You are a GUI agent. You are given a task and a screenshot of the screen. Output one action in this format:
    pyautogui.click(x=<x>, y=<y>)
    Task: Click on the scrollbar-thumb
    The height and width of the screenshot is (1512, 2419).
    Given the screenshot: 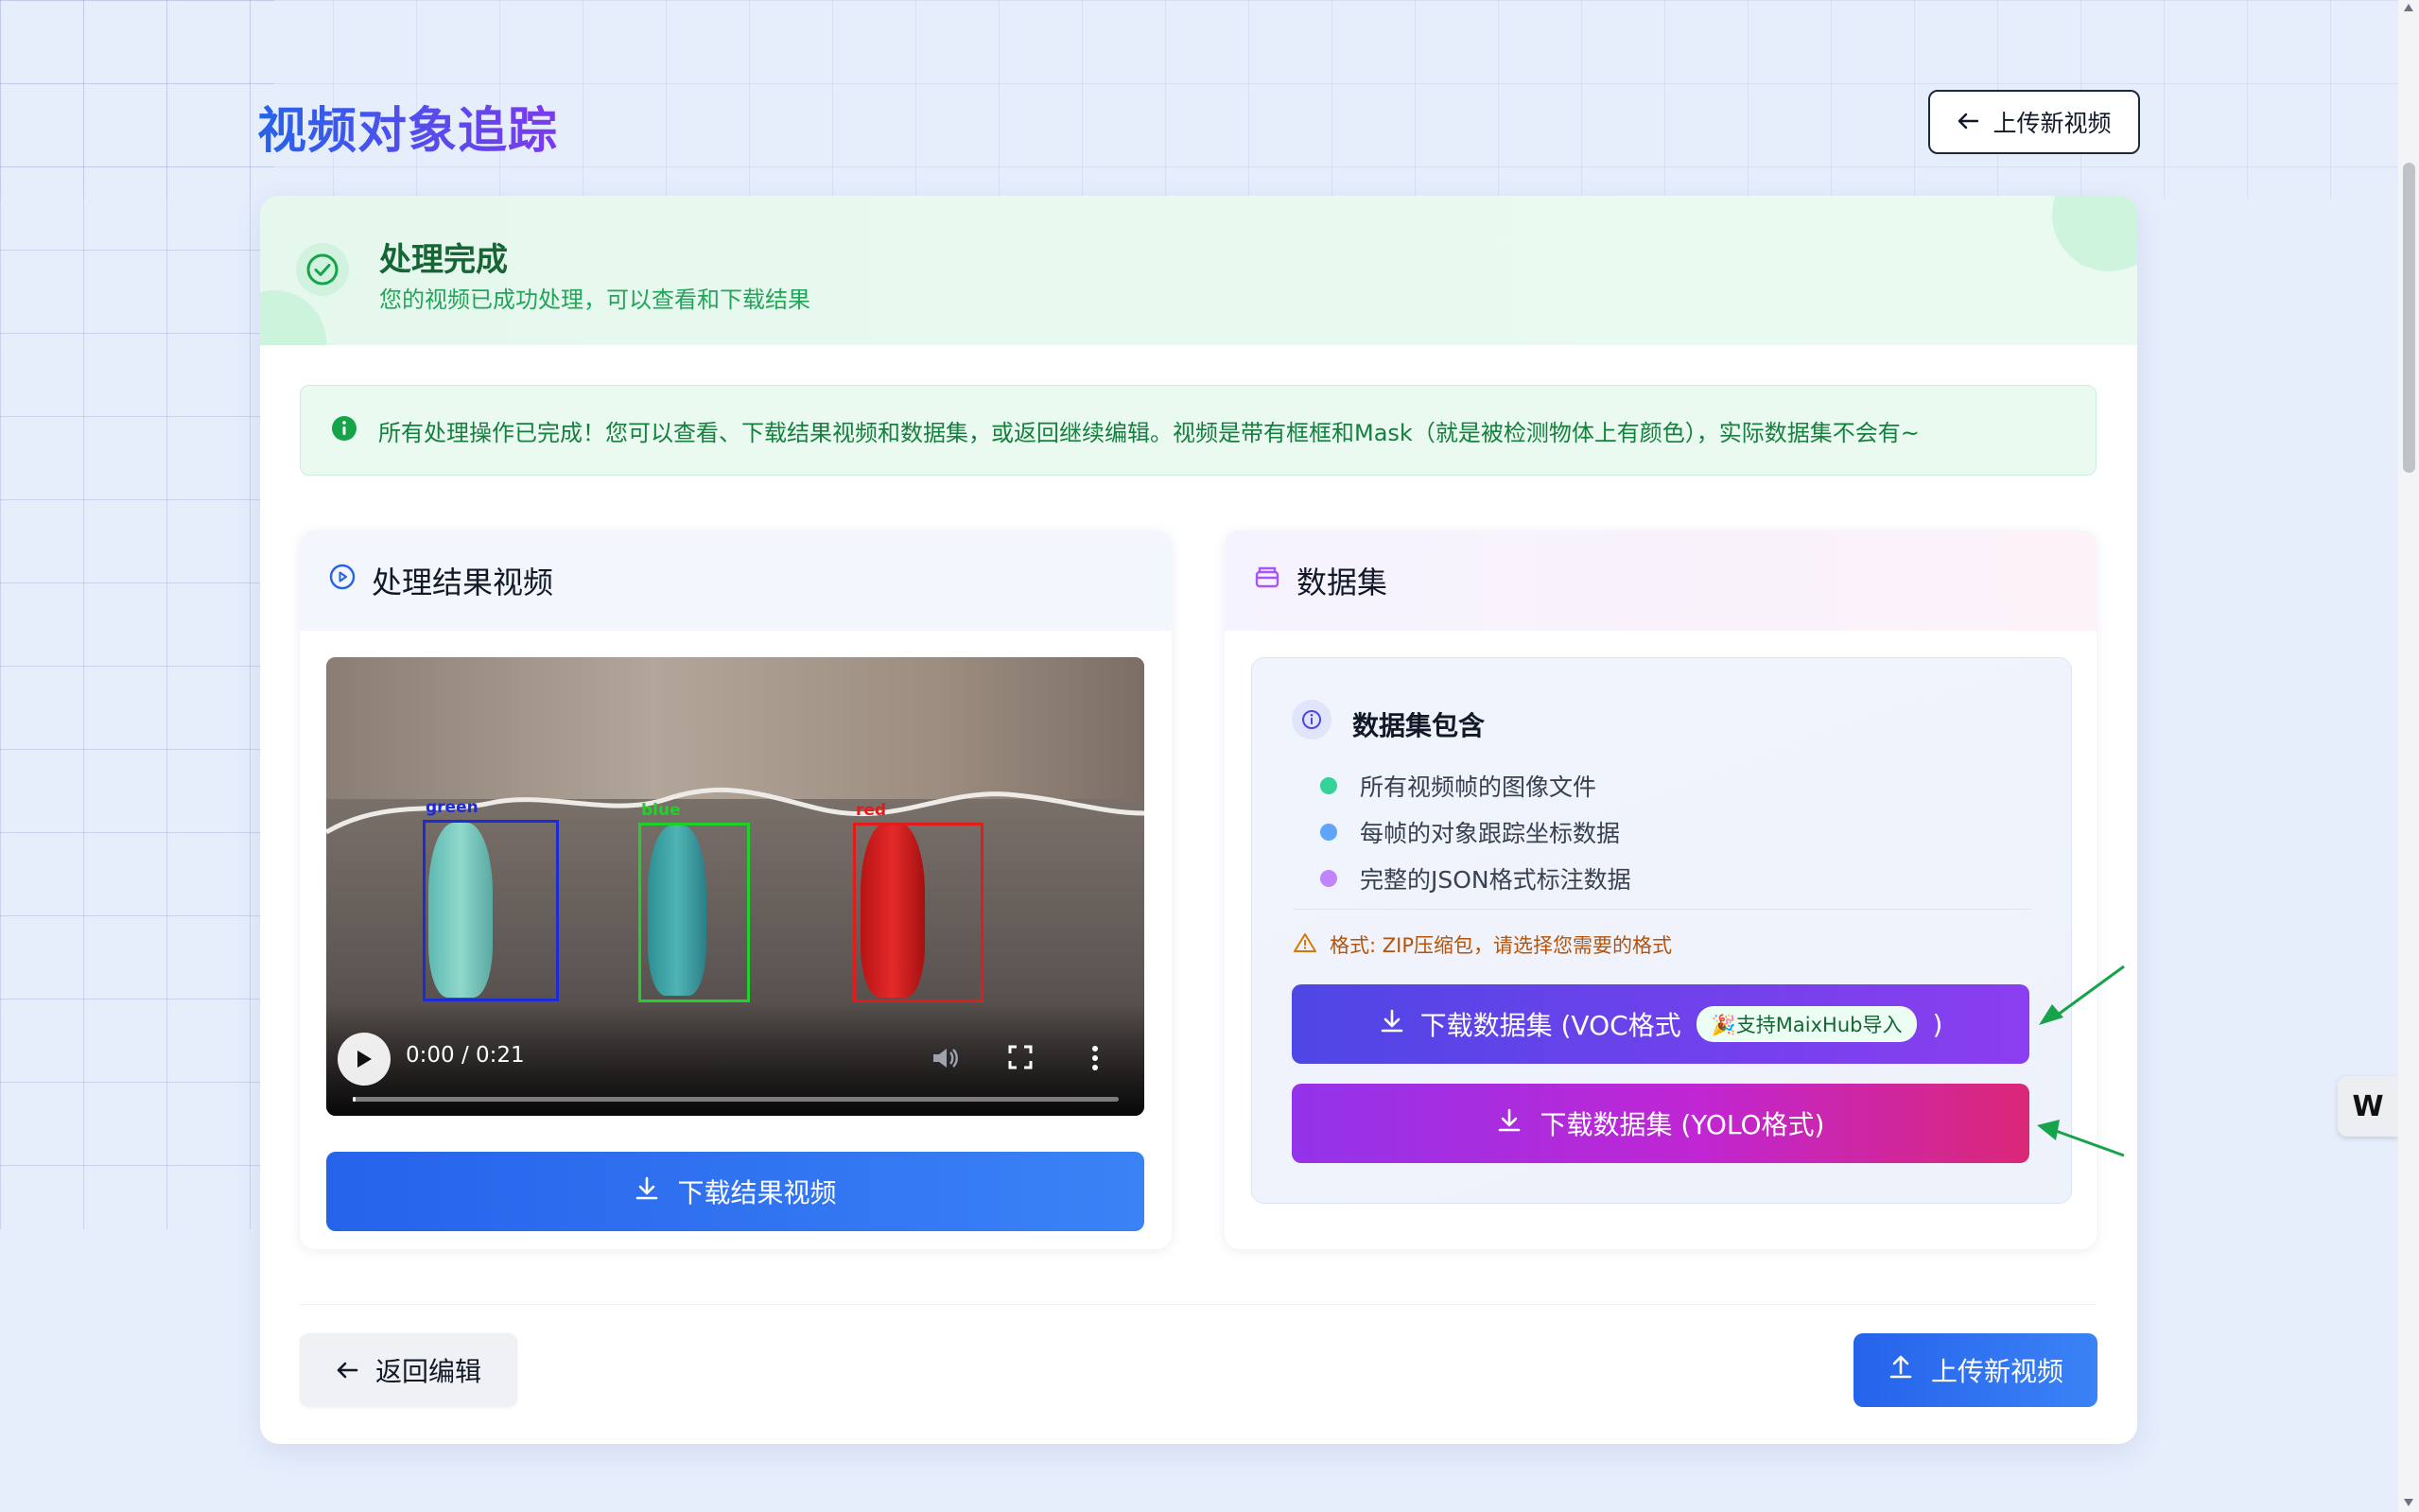 What is the action you would take?
    pyautogui.click(x=2409, y=318)
    